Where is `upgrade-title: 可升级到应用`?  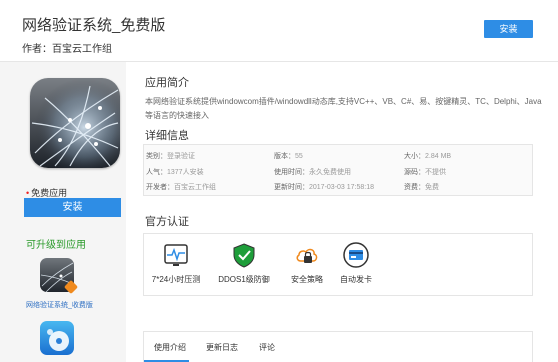 upgrade-title: 可升级到应用 is located at coordinates (56, 245).